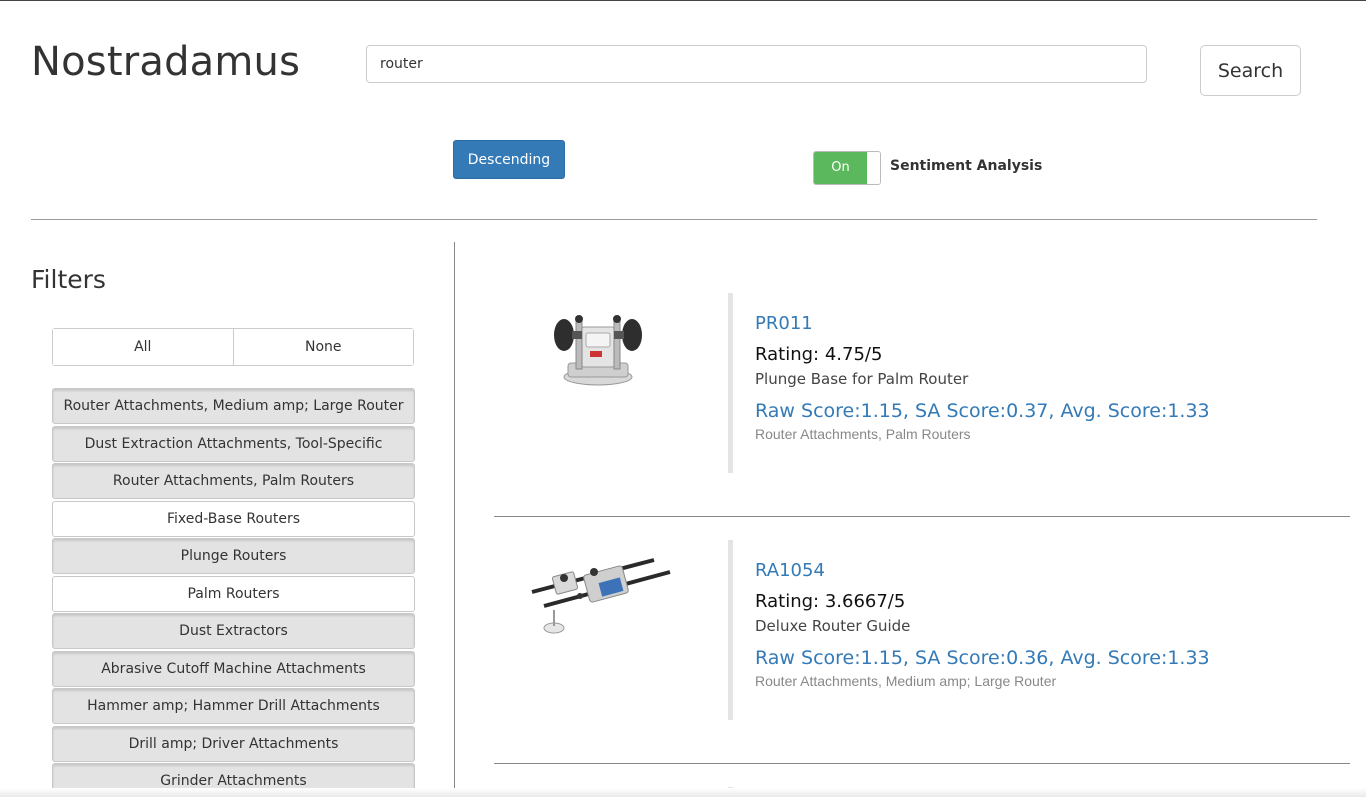 This screenshot has width=1366, height=797. What do you see at coordinates (833, 626) in the screenshot?
I see `product-description: Deluxe Router Guide` at bounding box center [833, 626].